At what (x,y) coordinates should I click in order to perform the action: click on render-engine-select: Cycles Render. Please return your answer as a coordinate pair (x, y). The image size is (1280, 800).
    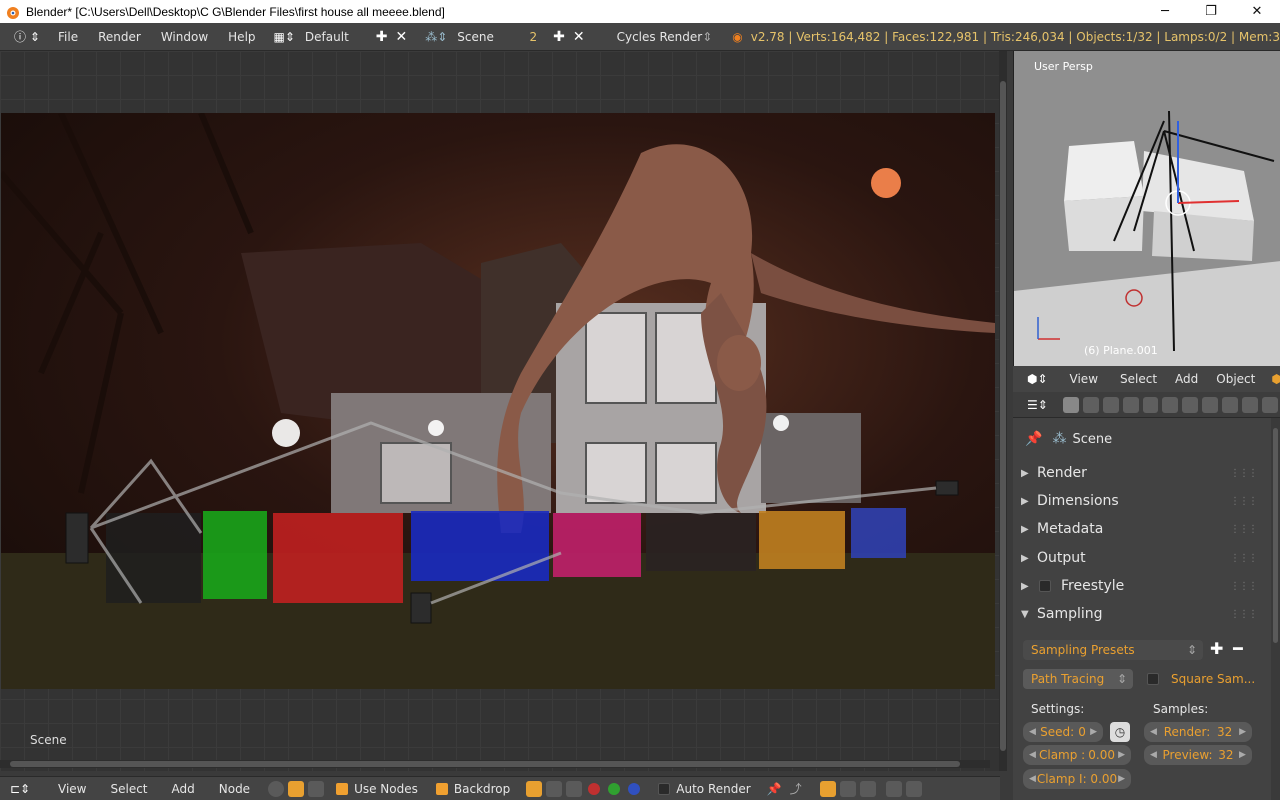
    Looking at the image, I should click on (660, 37).